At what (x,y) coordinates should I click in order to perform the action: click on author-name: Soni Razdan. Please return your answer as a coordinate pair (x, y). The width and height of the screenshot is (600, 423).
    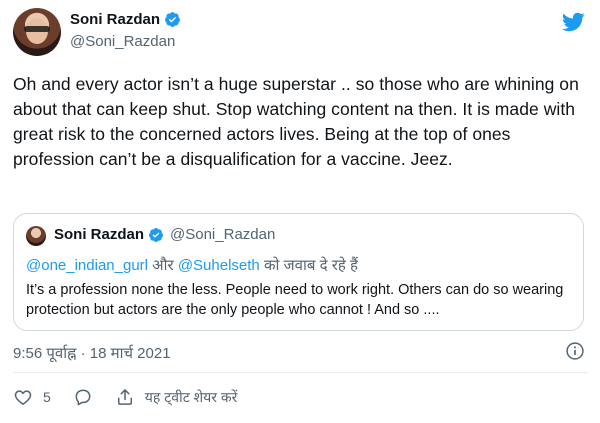
    Looking at the image, I should click on (115, 19).